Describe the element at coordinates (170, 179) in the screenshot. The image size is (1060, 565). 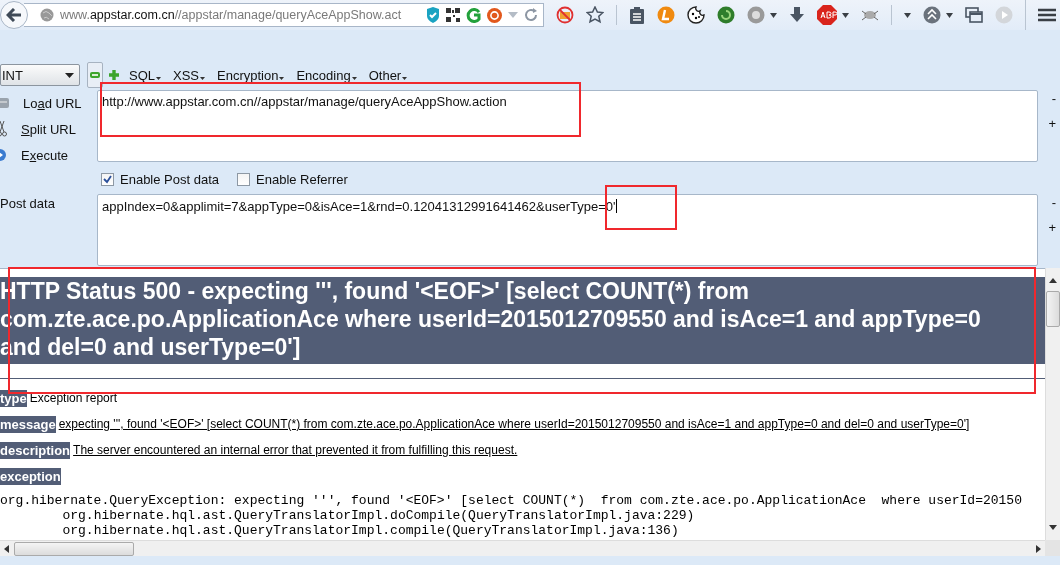
I see `checkbox-label: Enable Post data` at that location.